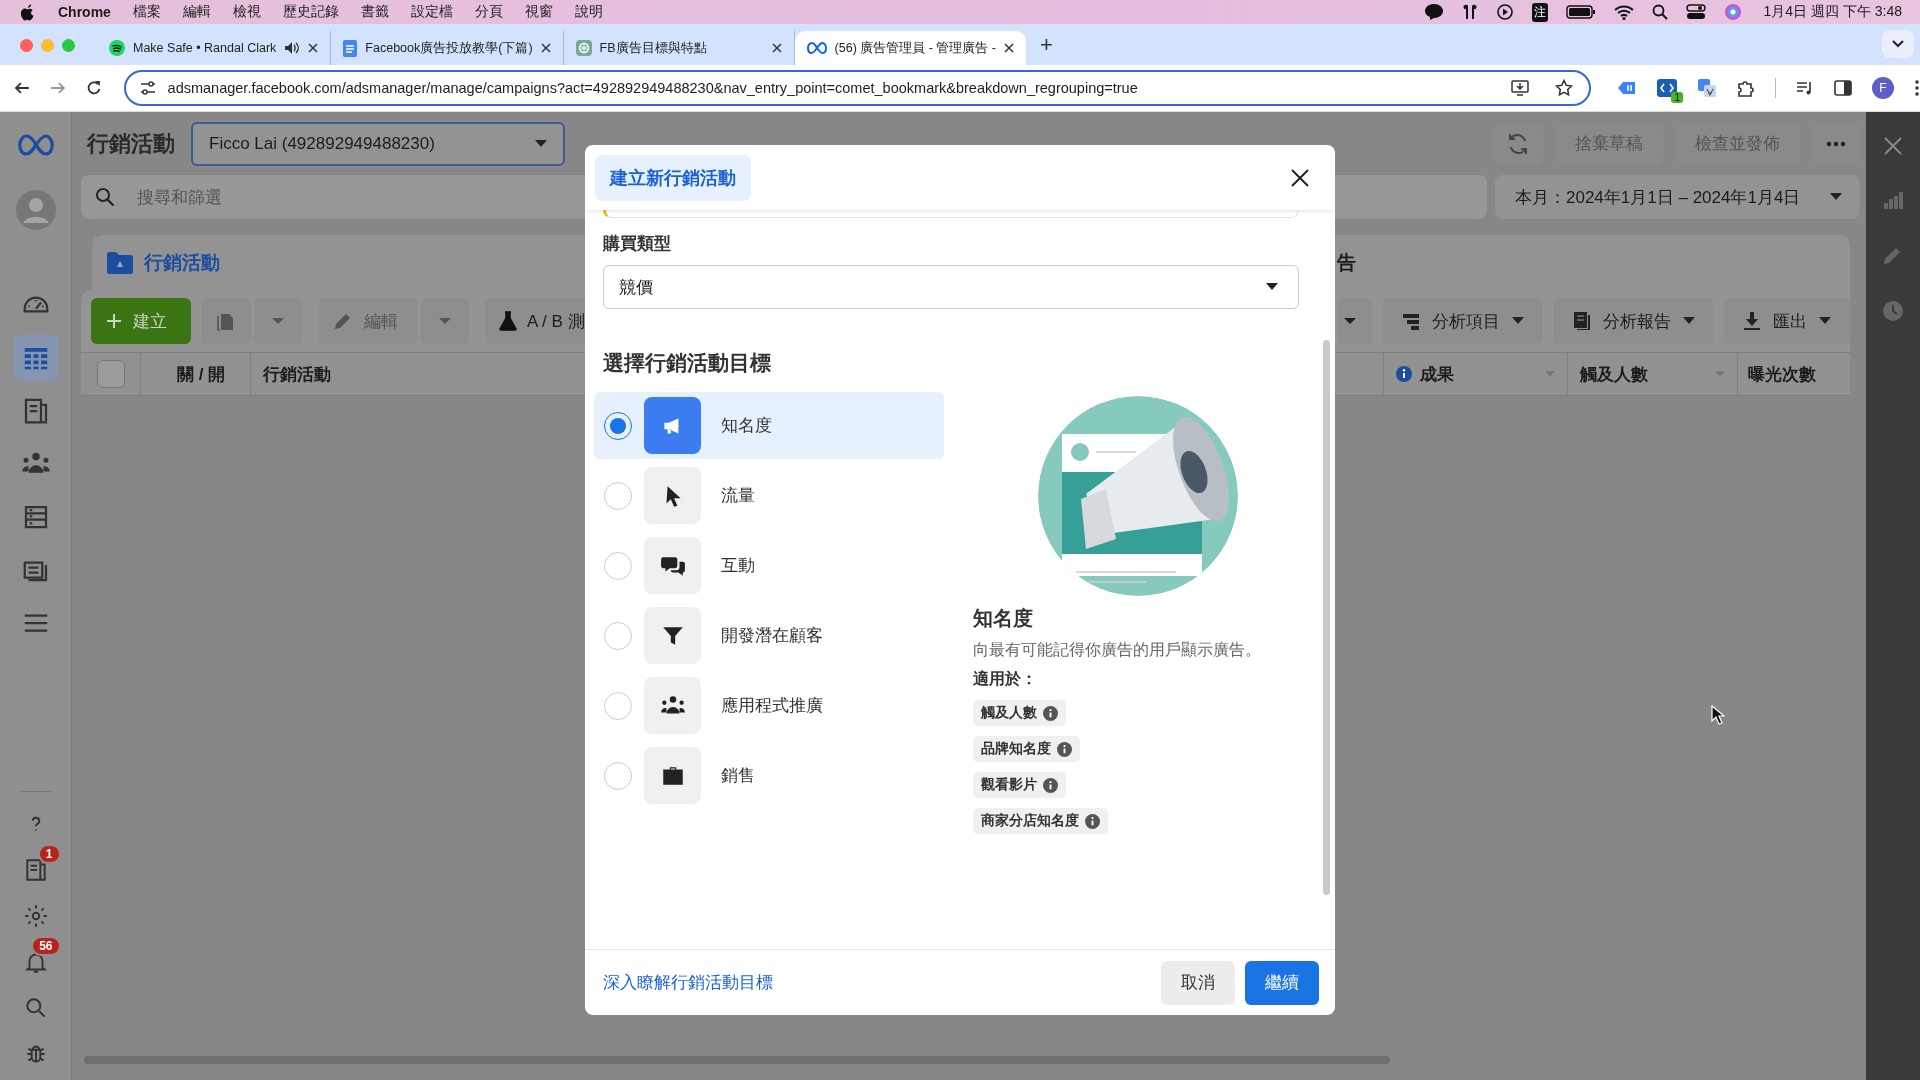 This screenshot has height=1080, width=1920. Describe the element at coordinates (687, 363) in the screenshot. I see `section-heading: 選擇行銷活動目標` at that location.